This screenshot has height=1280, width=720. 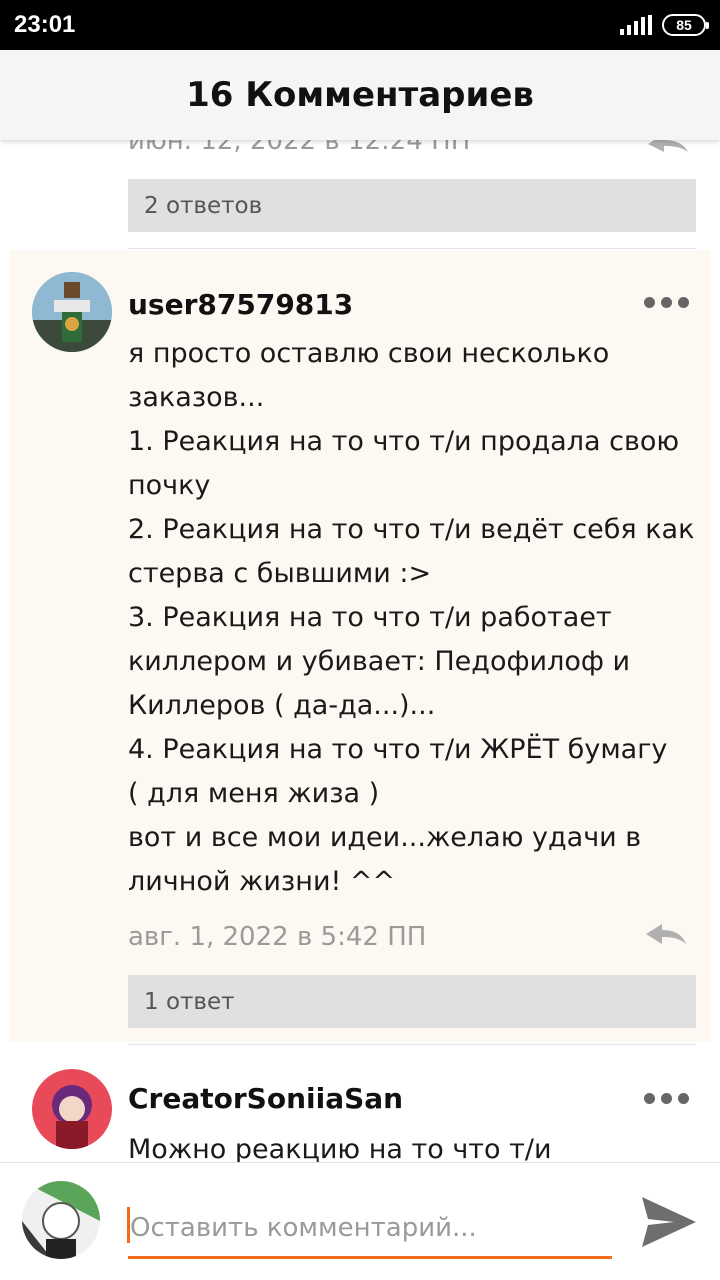 I want to click on comments-header: 16 Комментариев, so click(x=360, y=95).